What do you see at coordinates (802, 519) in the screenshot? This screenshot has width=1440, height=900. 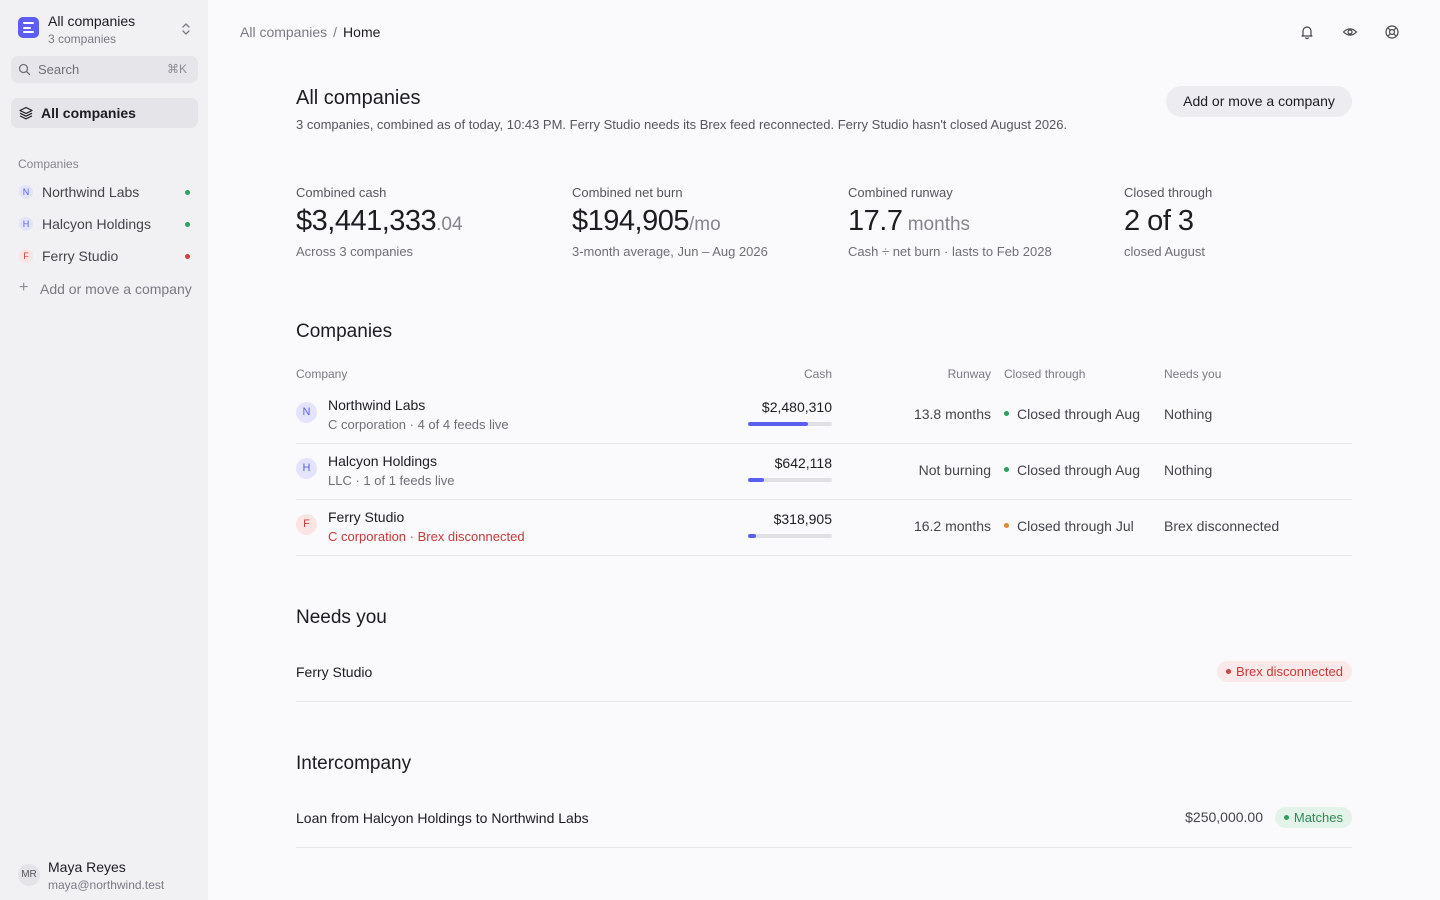 I see `company-cash: $318,905` at bounding box center [802, 519].